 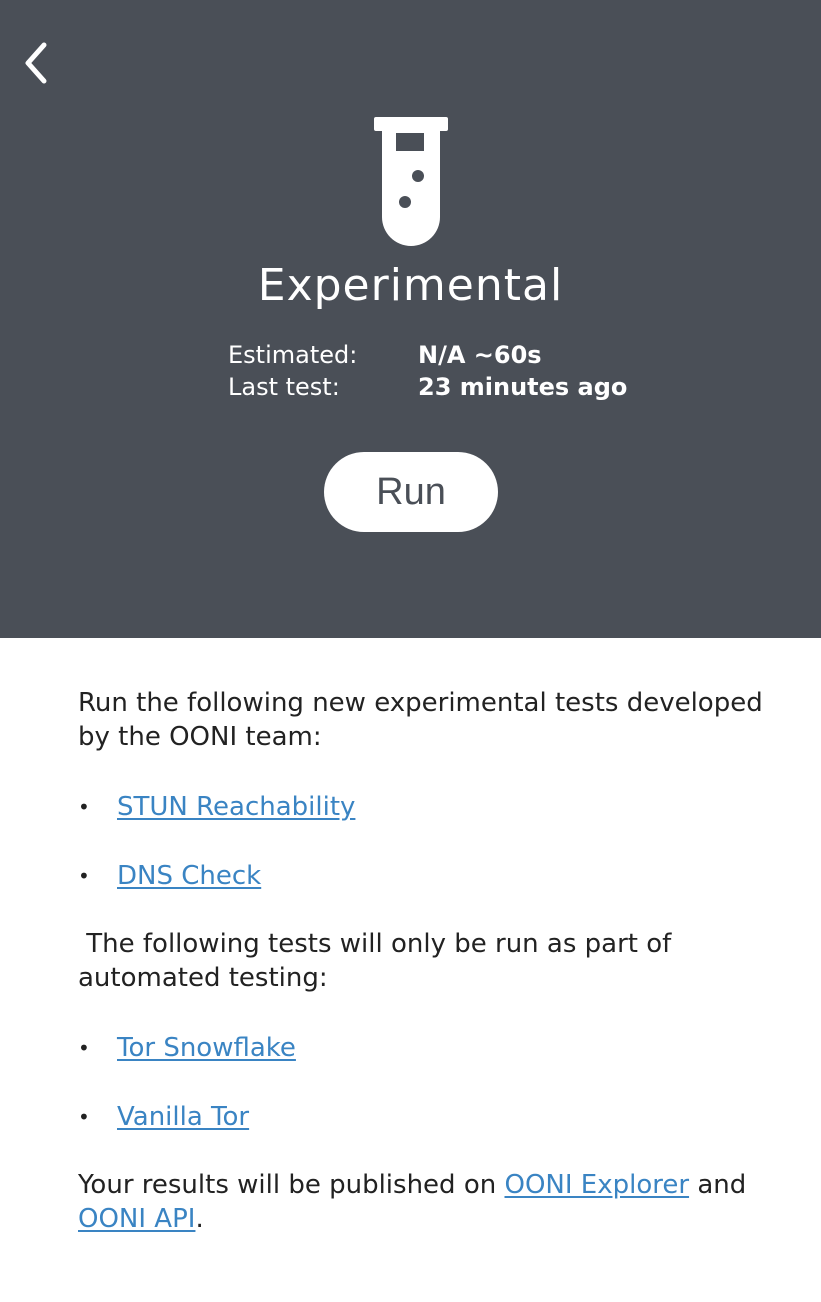 What do you see at coordinates (236, 807) in the screenshot?
I see `stun-reachability-link: STUN Reachability` at bounding box center [236, 807].